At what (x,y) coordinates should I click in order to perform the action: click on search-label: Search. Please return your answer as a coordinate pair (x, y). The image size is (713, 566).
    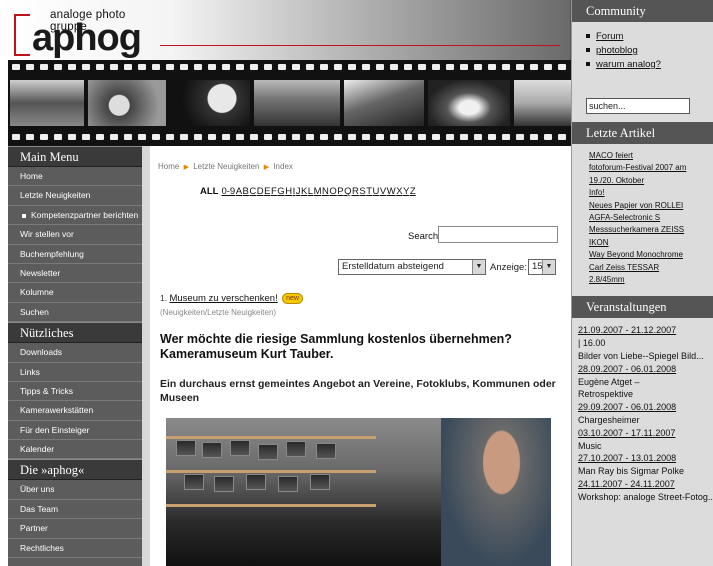
    Looking at the image, I should click on (423, 236).